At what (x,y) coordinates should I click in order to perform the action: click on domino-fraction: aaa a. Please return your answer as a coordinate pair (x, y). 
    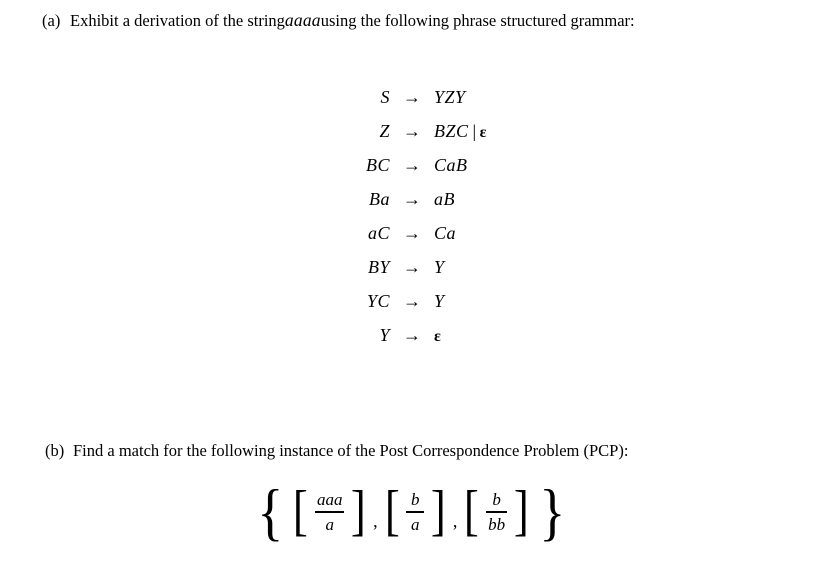
    Looking at the image, I should click on (330, 512).